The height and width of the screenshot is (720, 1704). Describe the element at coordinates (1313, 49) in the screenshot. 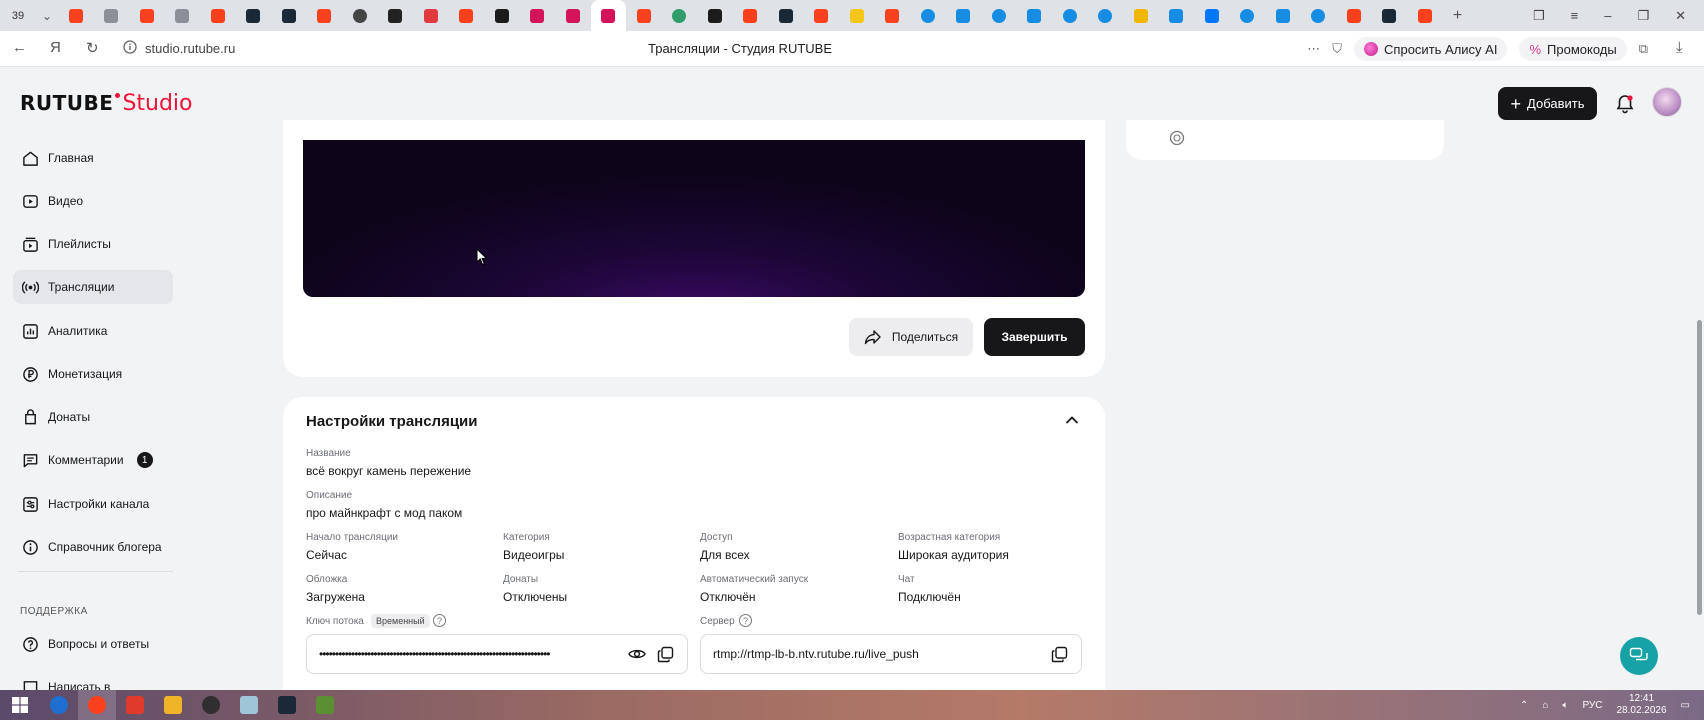

I see `more-icon: ⋯` at that location.